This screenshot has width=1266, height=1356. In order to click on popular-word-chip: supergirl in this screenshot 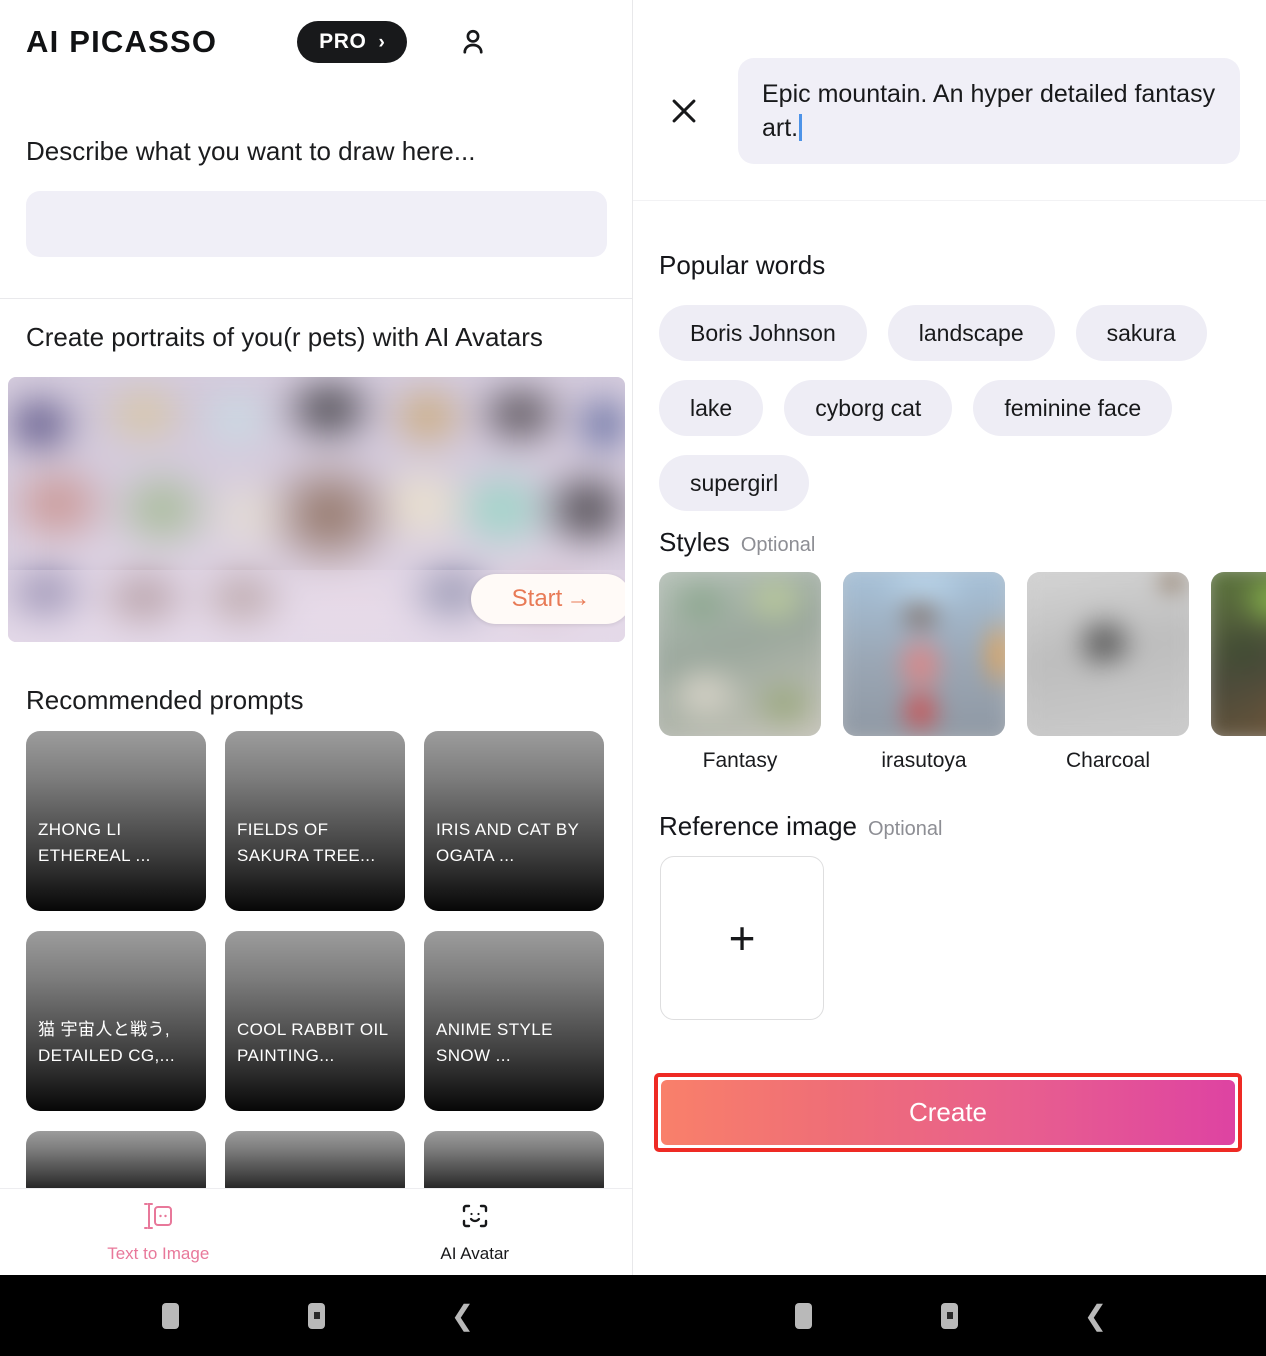, I will do `click(734, 483)`.